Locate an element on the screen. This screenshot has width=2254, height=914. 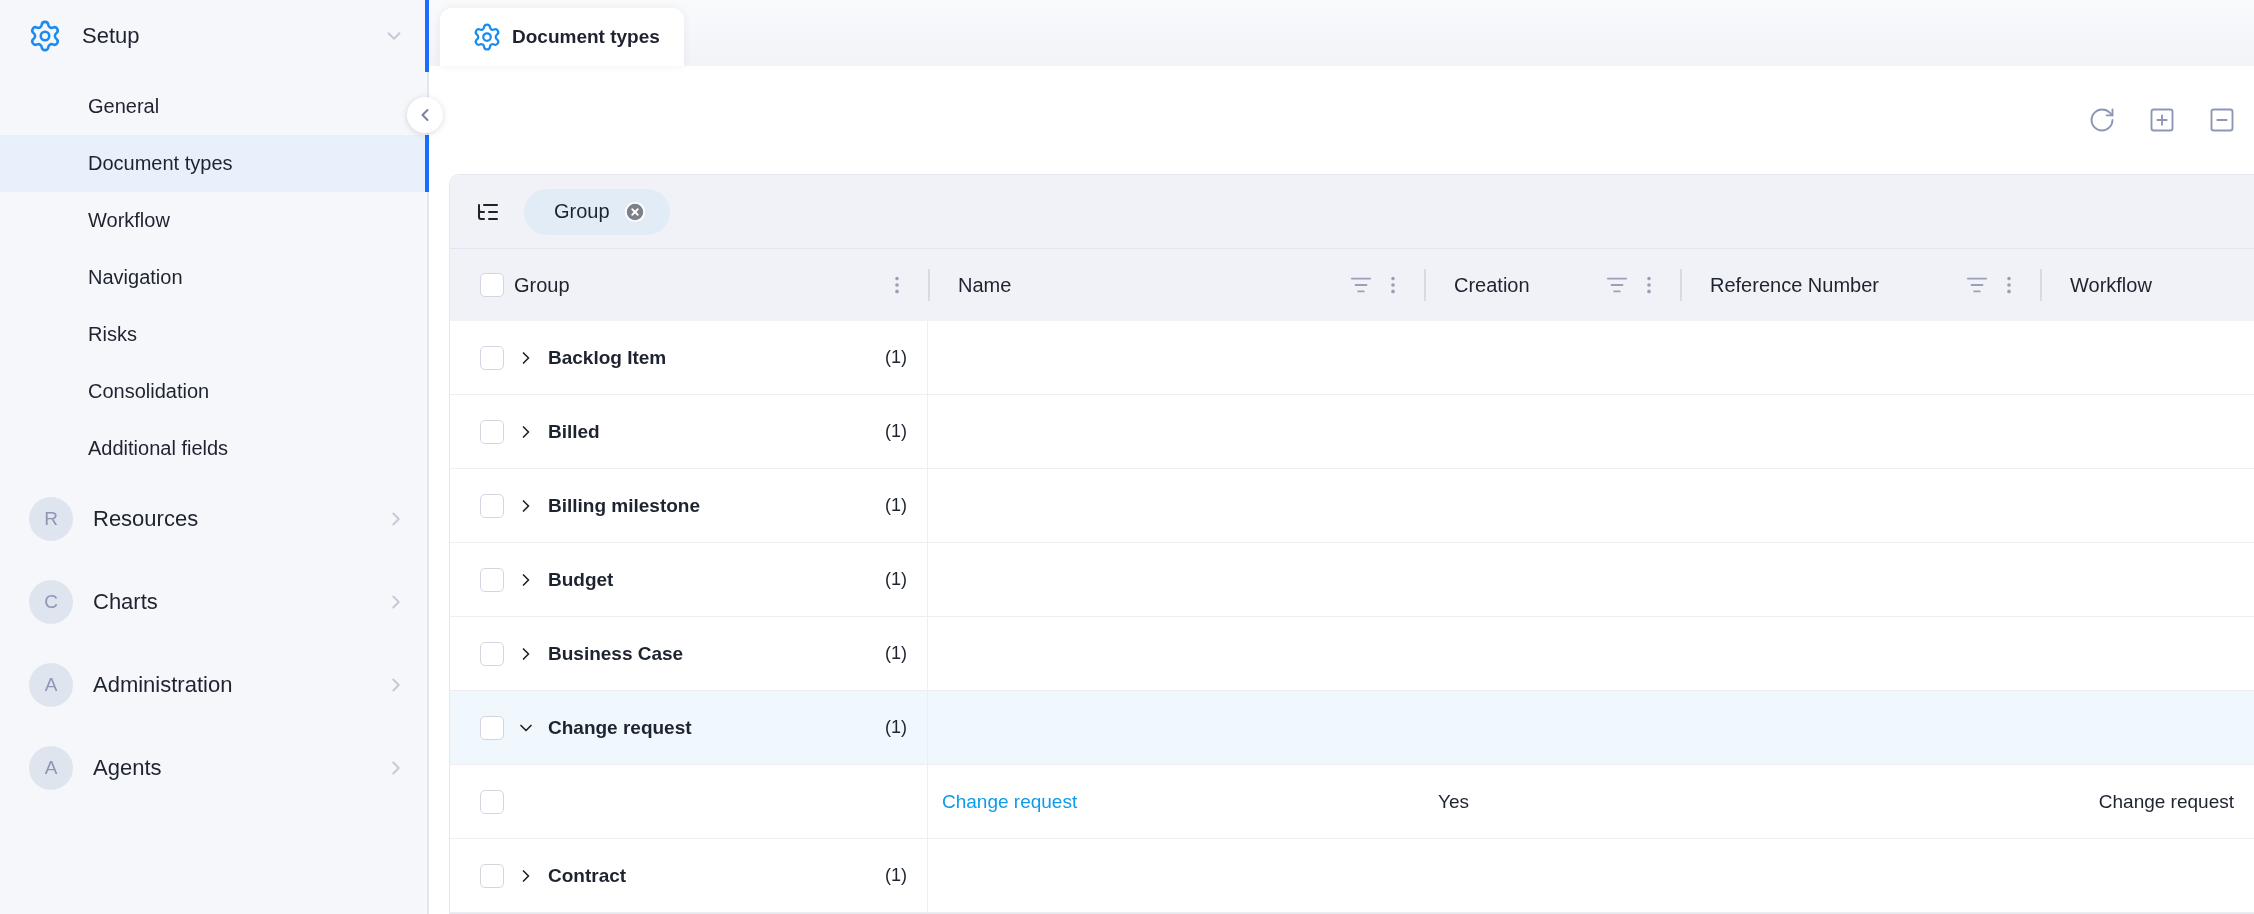
sidebar-item: Additional fields is located at coordinates (200, 448).